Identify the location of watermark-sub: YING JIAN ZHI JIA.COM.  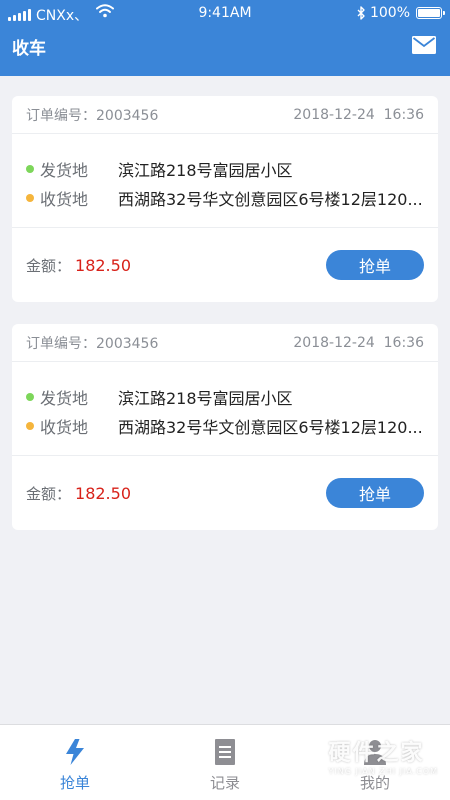
(383, 771).